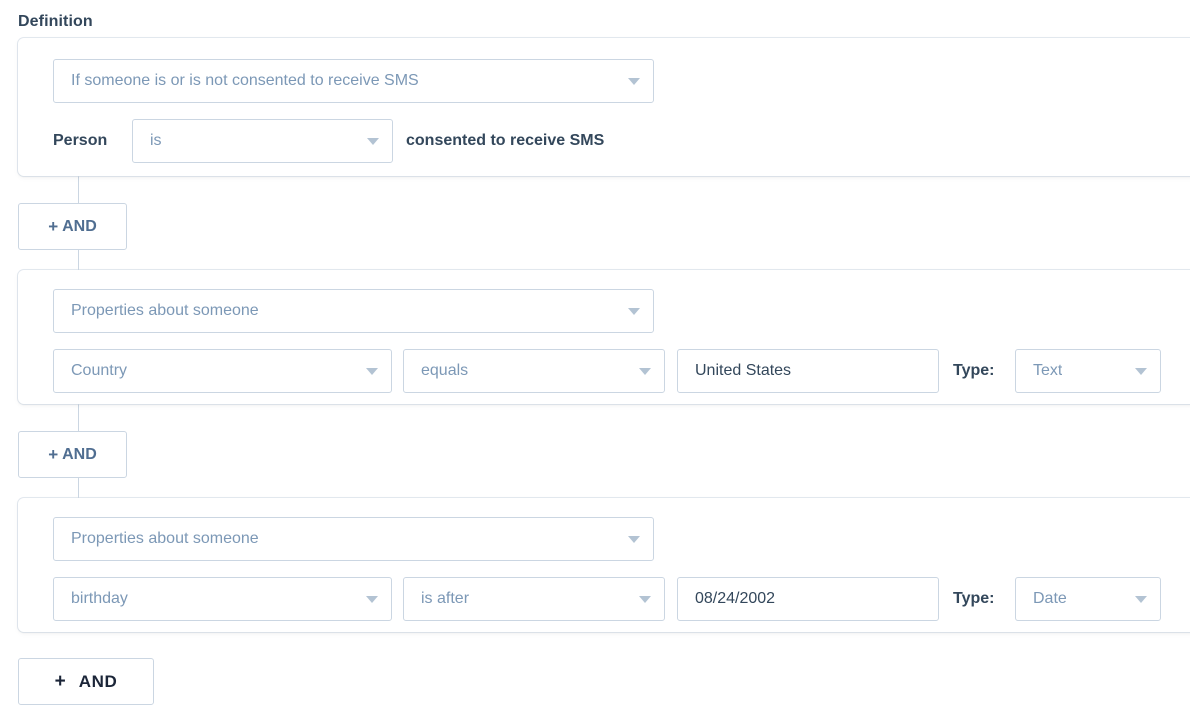  What do you see at coordinates (974, 598) in the screenshot?
I see `value-type-label-3: Type:` at bounding box center [974, 598].